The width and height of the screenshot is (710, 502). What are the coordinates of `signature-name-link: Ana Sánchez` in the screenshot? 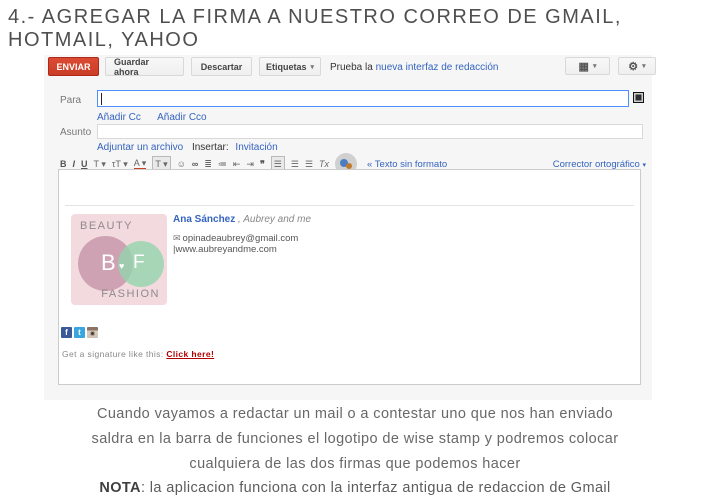 It's located at (204, 219).